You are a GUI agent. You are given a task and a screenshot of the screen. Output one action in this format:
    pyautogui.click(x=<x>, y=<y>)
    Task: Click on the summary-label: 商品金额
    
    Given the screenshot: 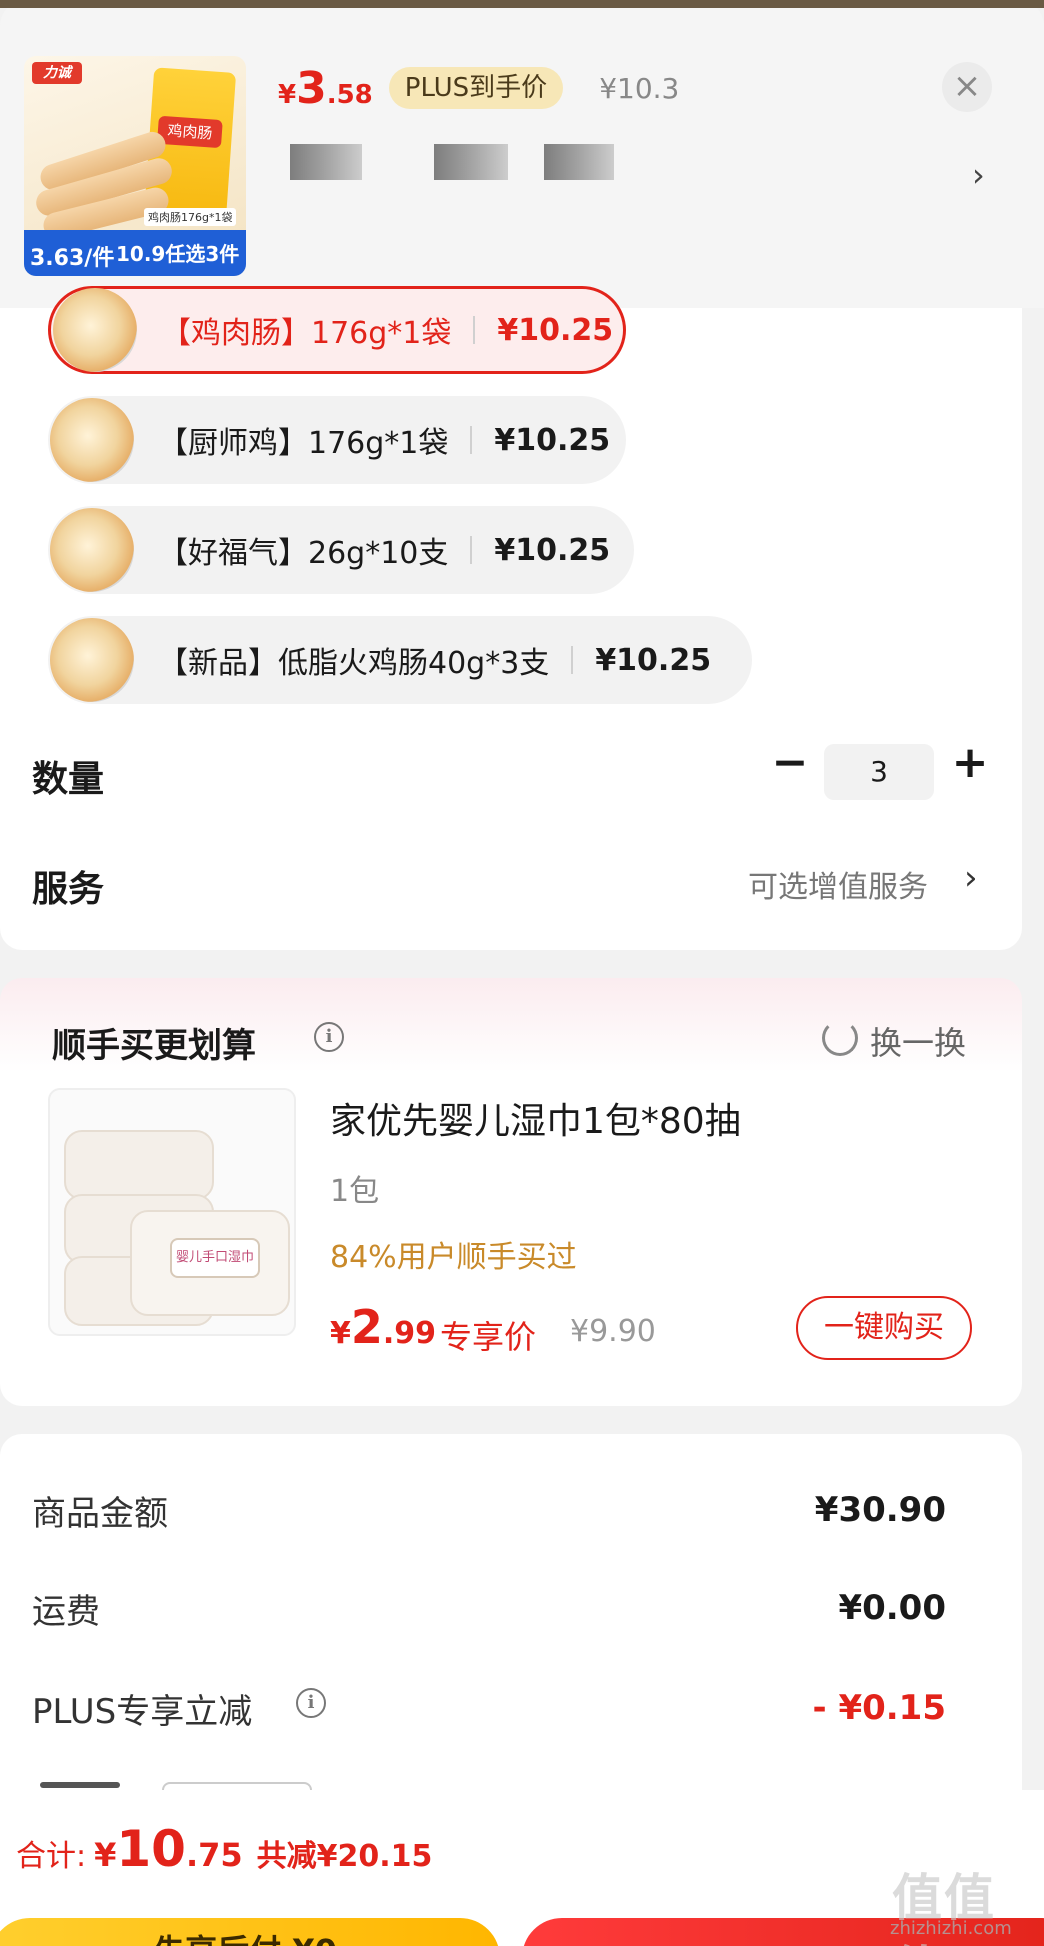 What is the action you would take?
    pyautogui.click(x=100, y=1514)
    